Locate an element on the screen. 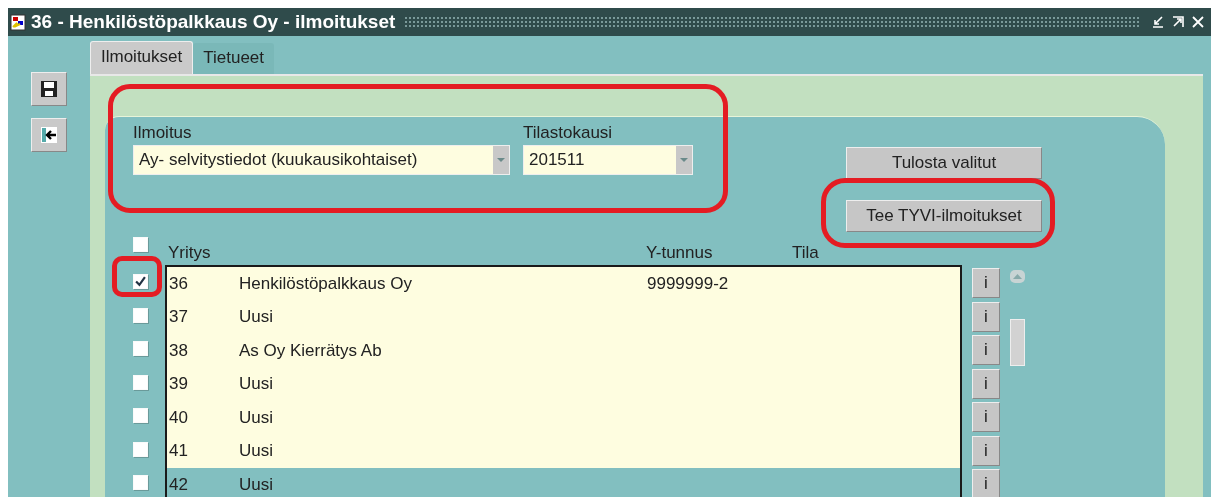 The image size is (1211, 497). exit-button is located at coordinates (49, 135).